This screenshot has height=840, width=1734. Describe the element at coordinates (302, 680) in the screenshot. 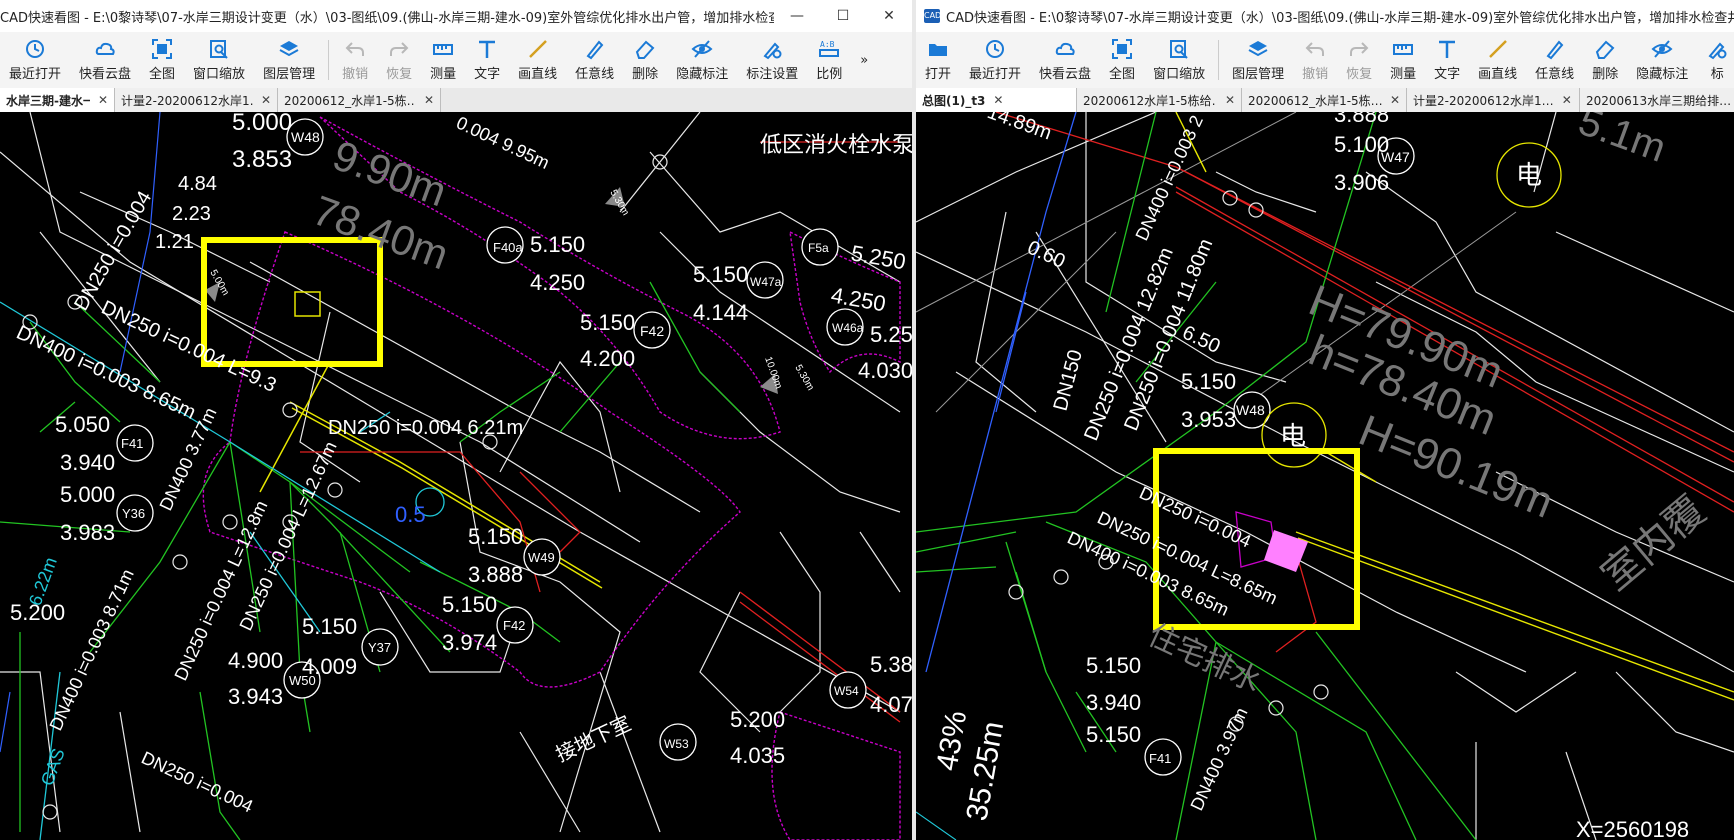

I see `label: W50` at that location.